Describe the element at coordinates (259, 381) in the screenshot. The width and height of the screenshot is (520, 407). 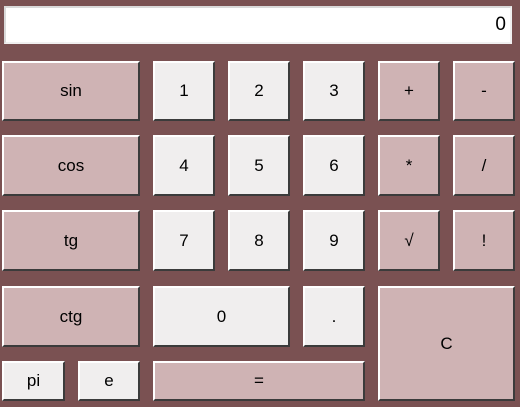
I see `equals-button: =` at that location.